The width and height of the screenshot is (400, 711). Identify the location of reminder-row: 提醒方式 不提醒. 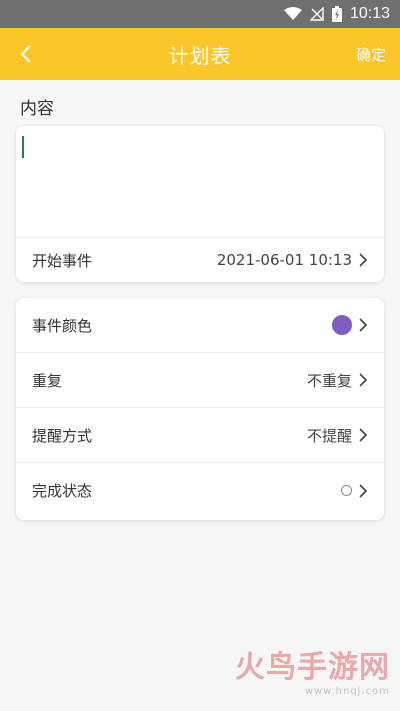
(200, 435).